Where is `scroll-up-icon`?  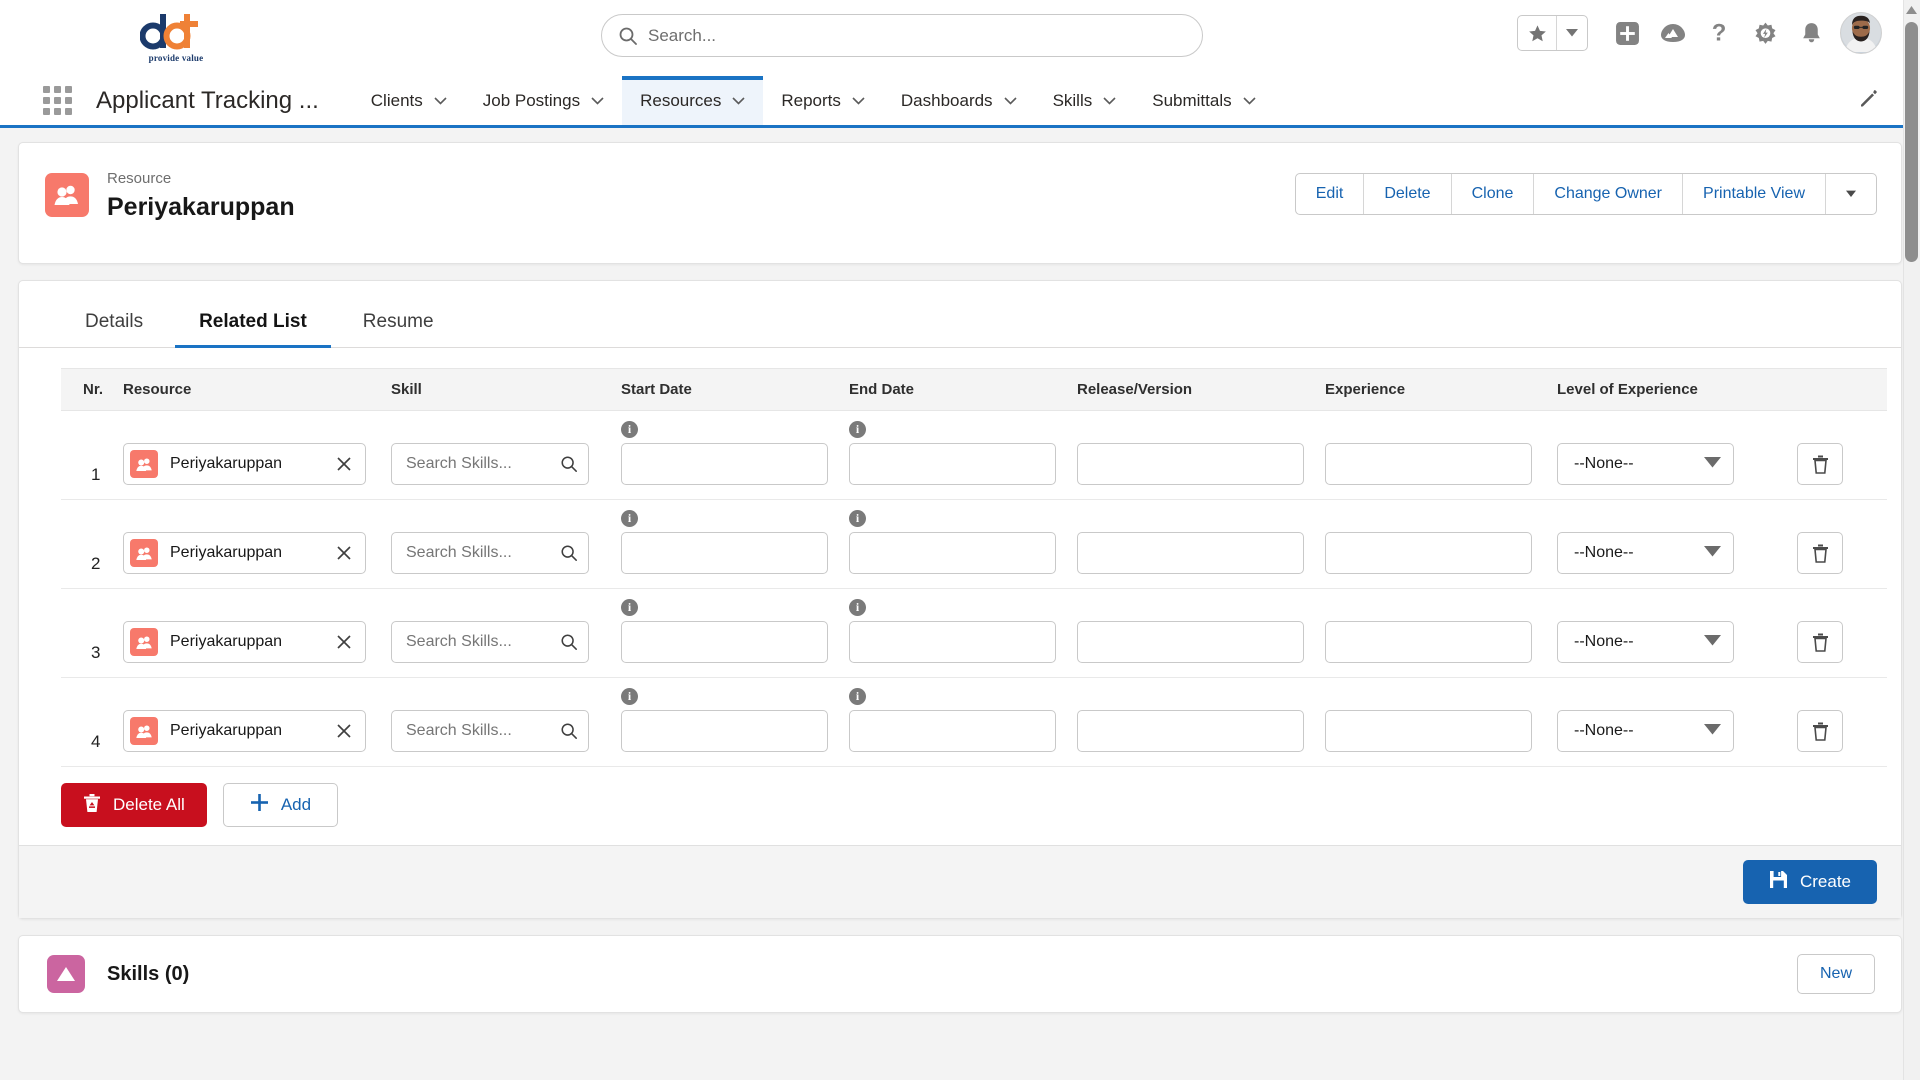 scroll-up-icon is located at coordinates (1911, 10).